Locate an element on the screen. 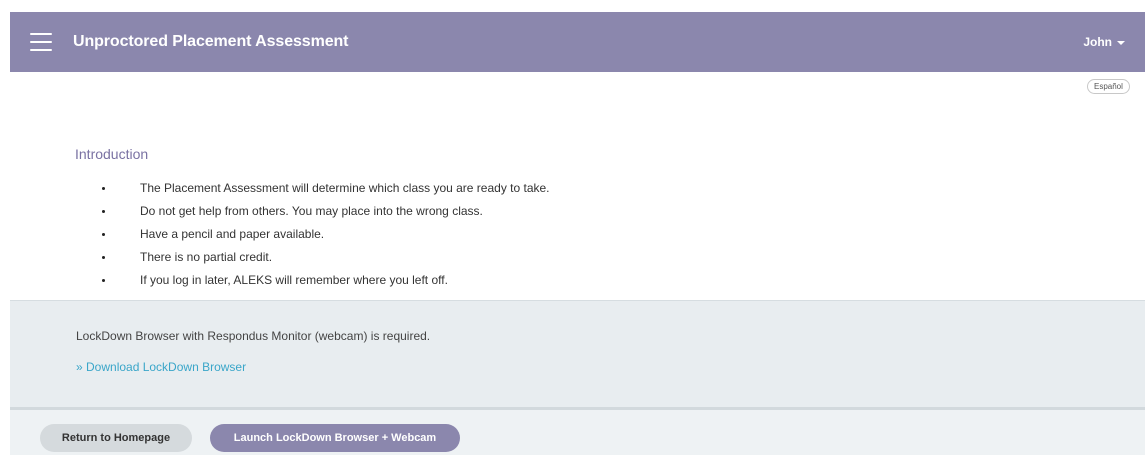 The width and height of the screenshot is (1145, 455). user-name: John is located at coordinates (1097, 42).